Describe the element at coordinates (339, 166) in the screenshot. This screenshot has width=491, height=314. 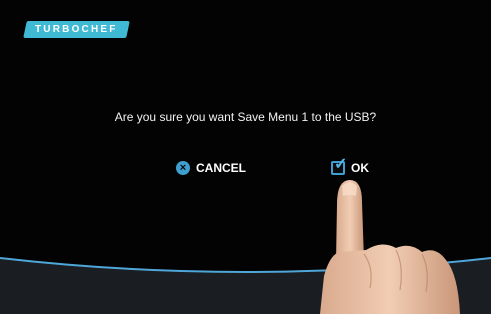
I see `checkbox-checked-icon: ✓` at that location.